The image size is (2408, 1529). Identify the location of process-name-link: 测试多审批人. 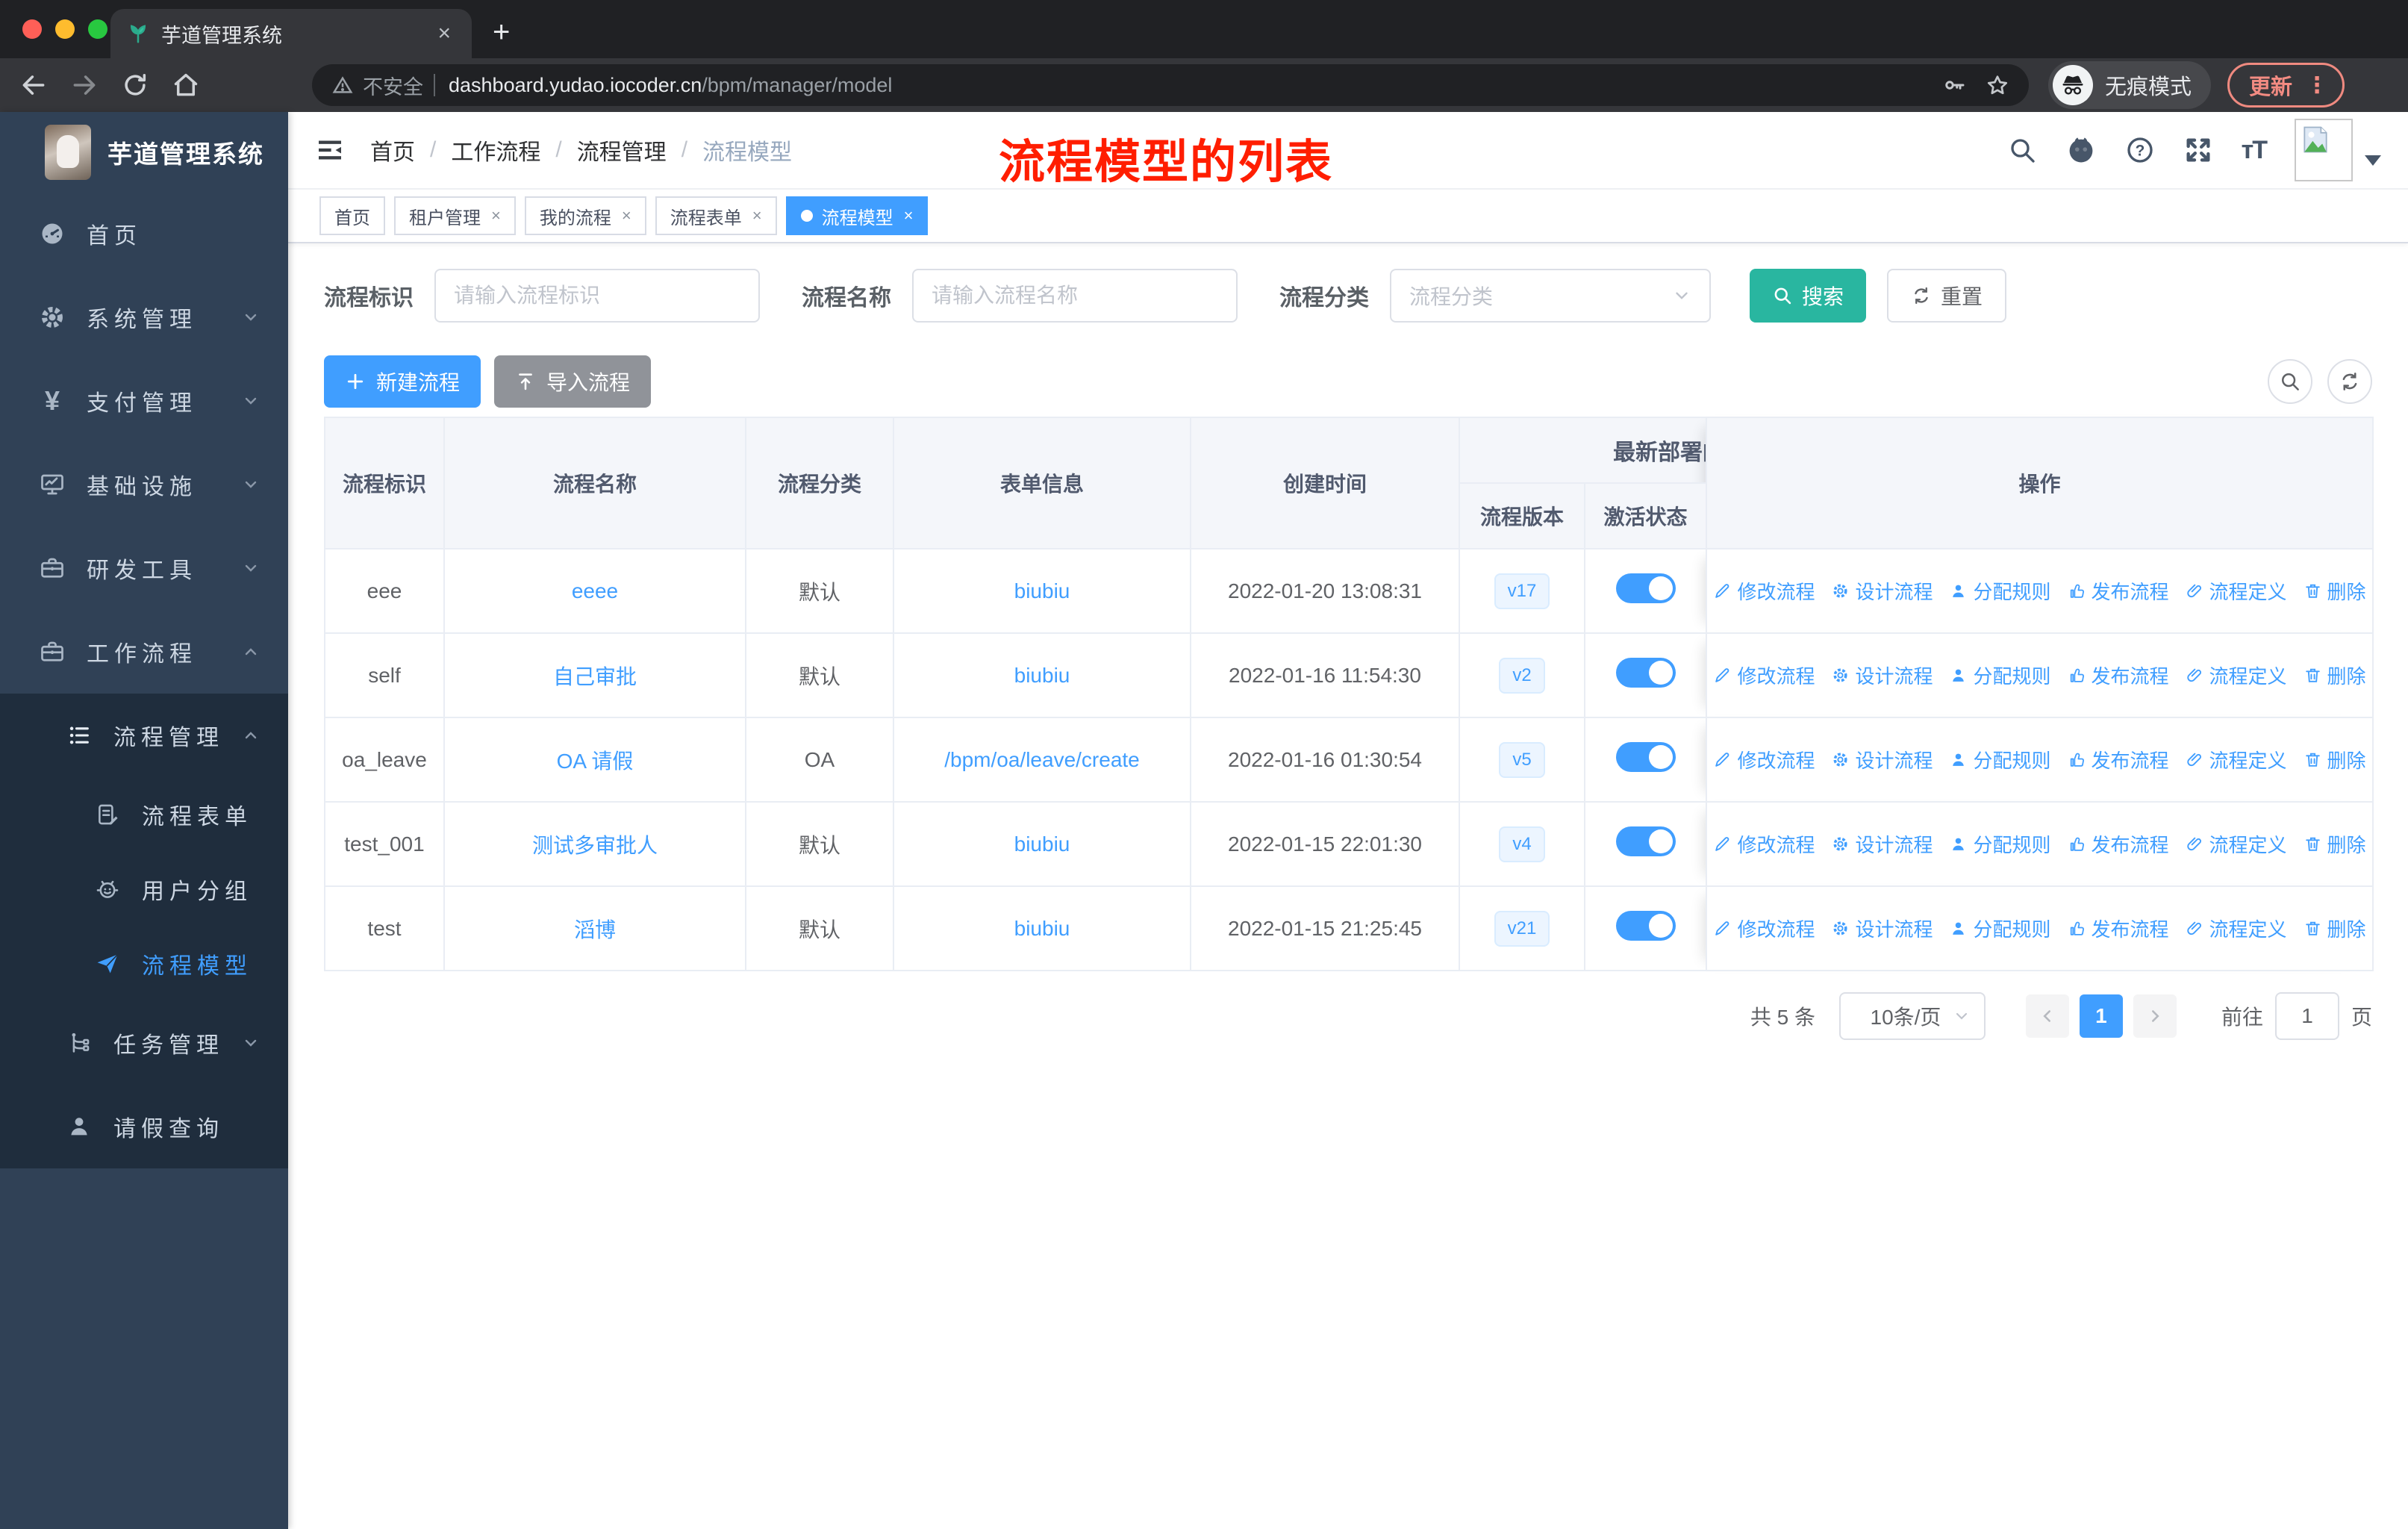
(595, 846).